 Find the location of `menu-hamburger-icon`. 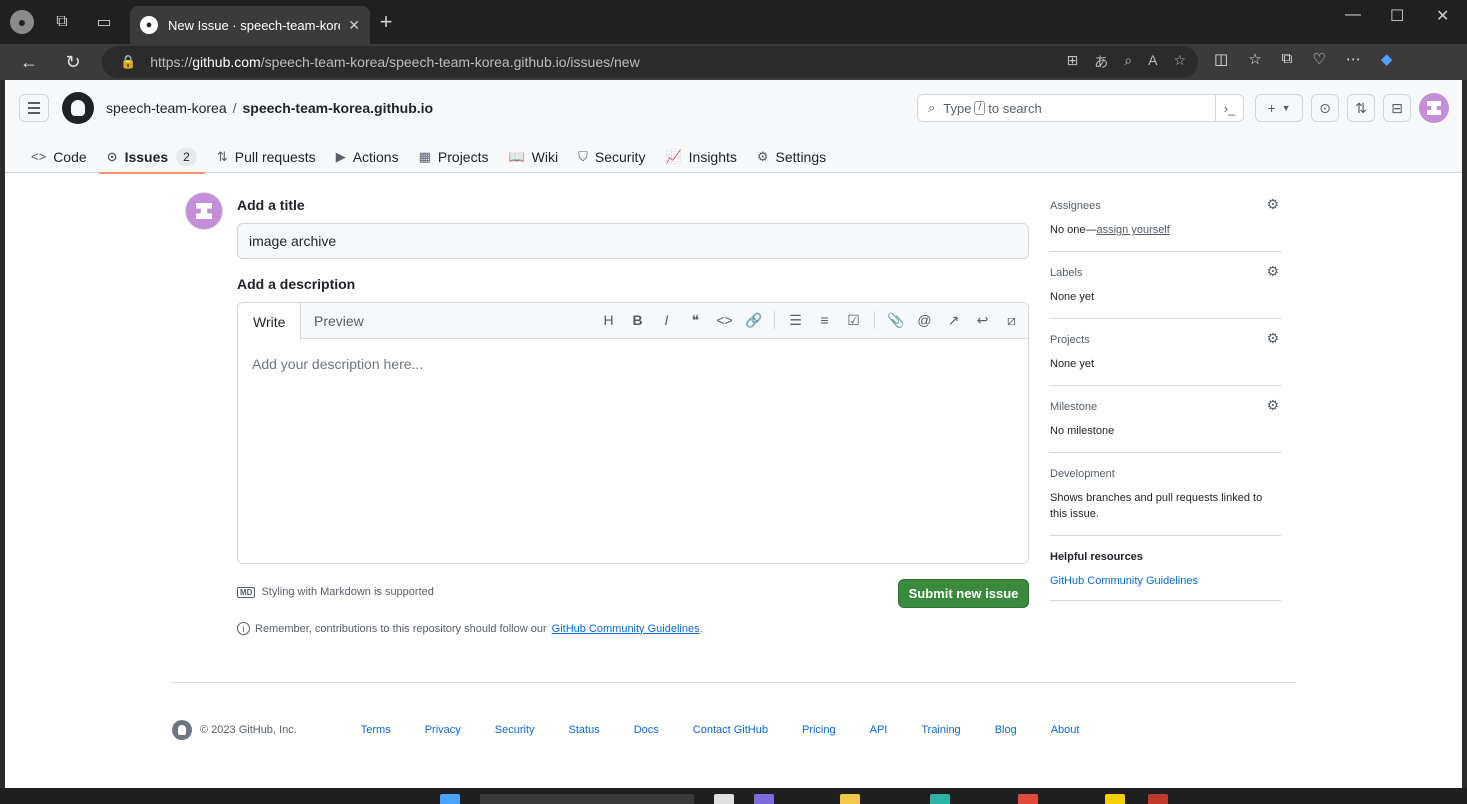

menu-hamburger-icon is located at coordinates (34, 108).